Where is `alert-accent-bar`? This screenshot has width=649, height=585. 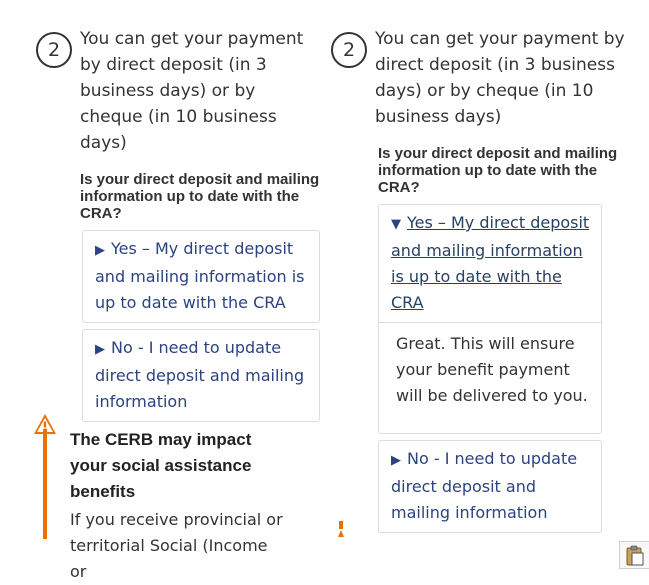 alert-accent-bar is located at coordinates (45, 484).